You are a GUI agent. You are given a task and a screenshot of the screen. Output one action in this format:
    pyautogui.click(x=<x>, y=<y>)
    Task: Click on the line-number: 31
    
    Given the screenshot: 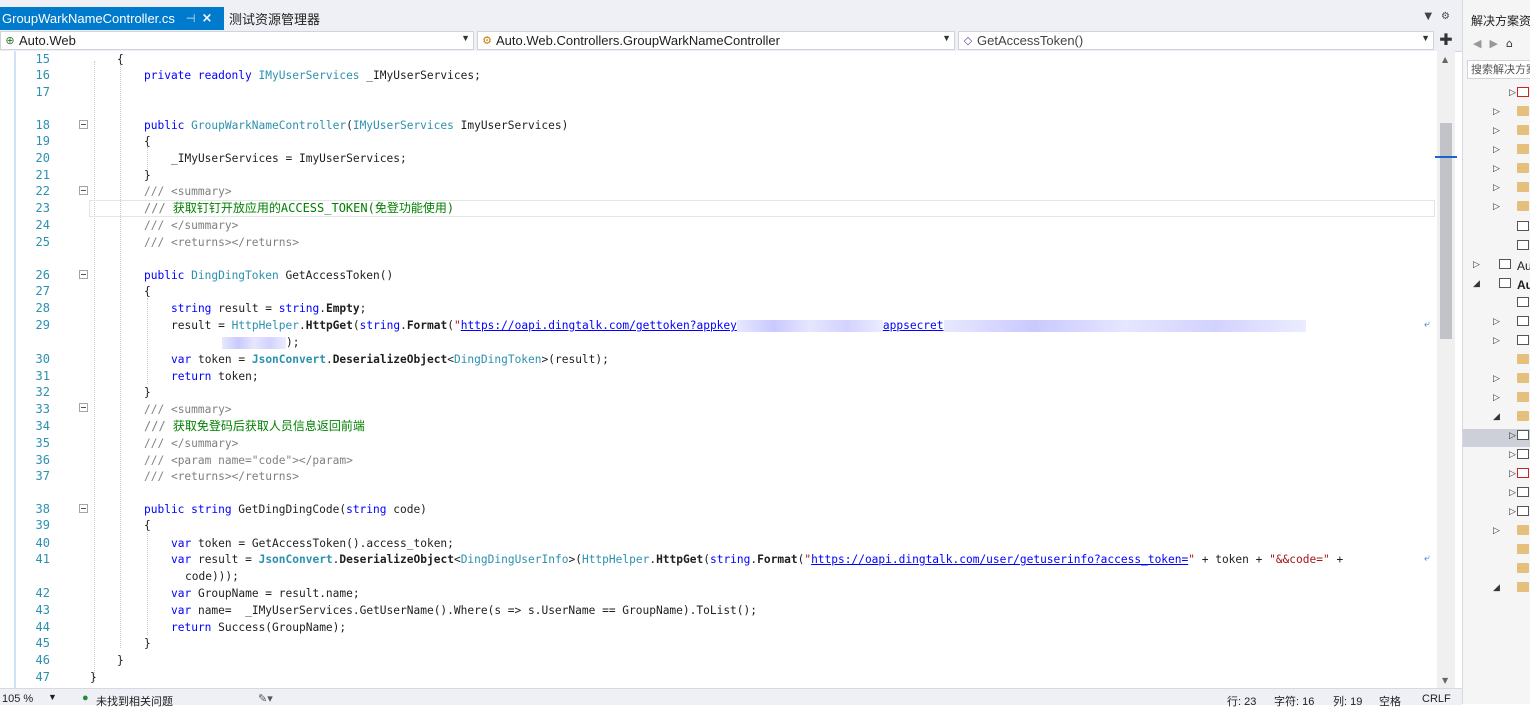 What is the action you would take?
    pyautogui.click(x=42, y=376)
    